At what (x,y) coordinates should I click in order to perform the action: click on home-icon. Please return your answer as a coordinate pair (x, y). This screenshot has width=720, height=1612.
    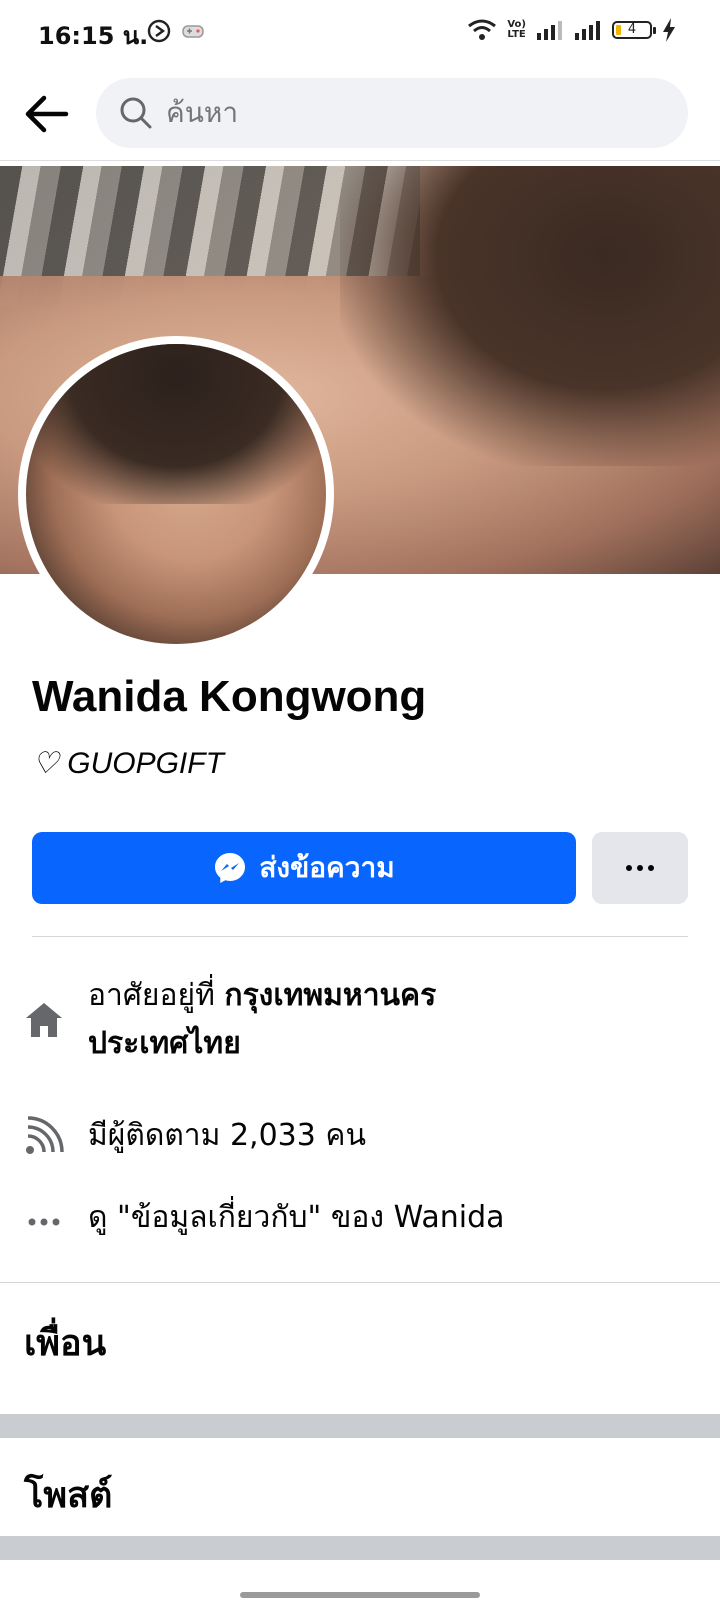
    Looking at the image, I should click on (44, 1020).